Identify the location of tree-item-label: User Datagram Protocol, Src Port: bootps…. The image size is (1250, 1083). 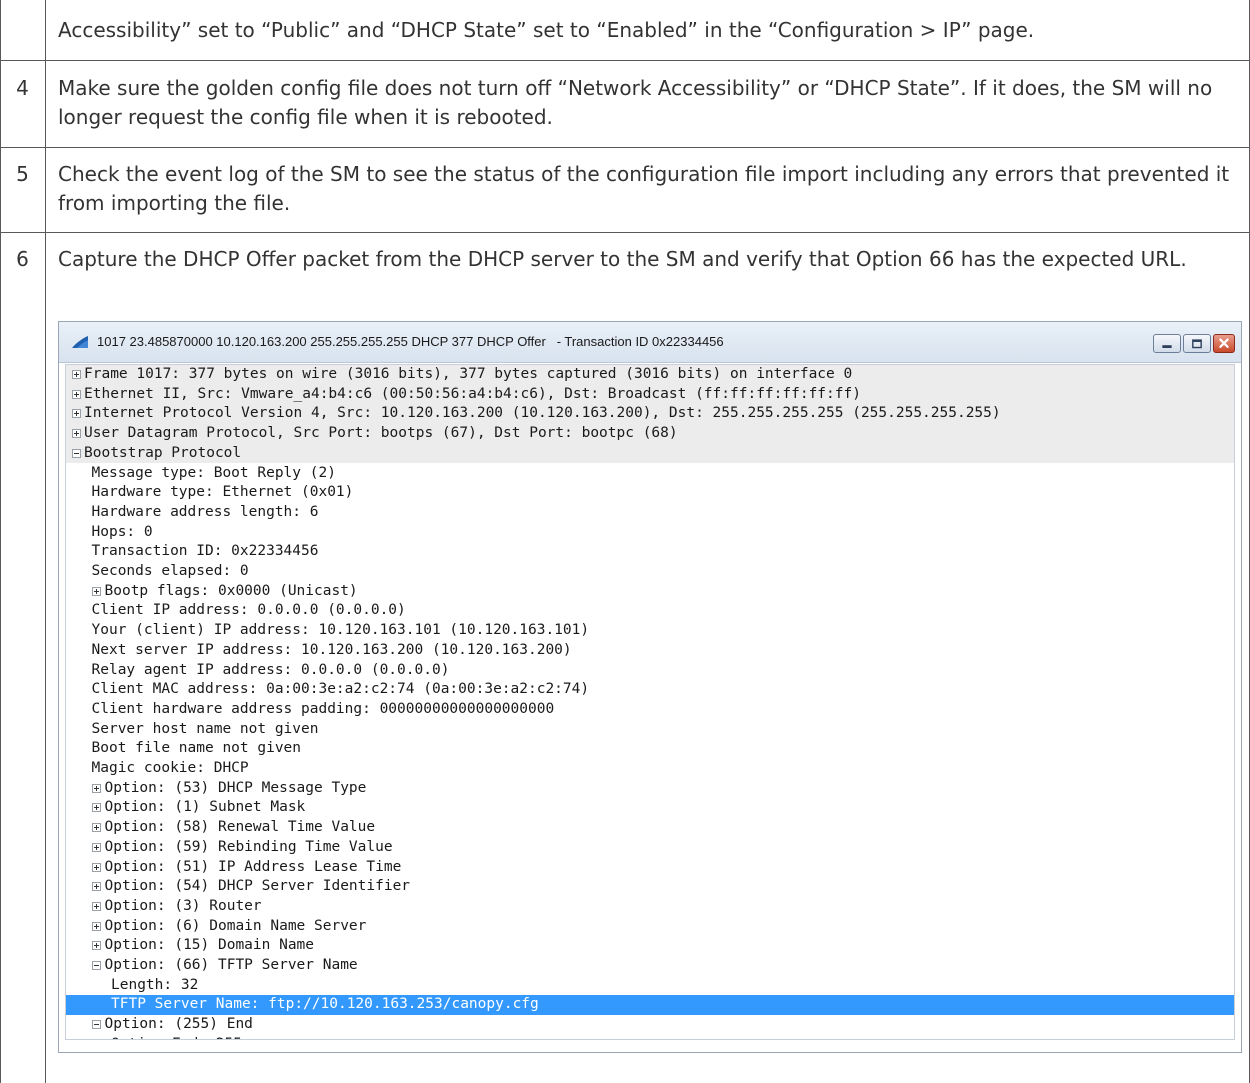
(381, 433).